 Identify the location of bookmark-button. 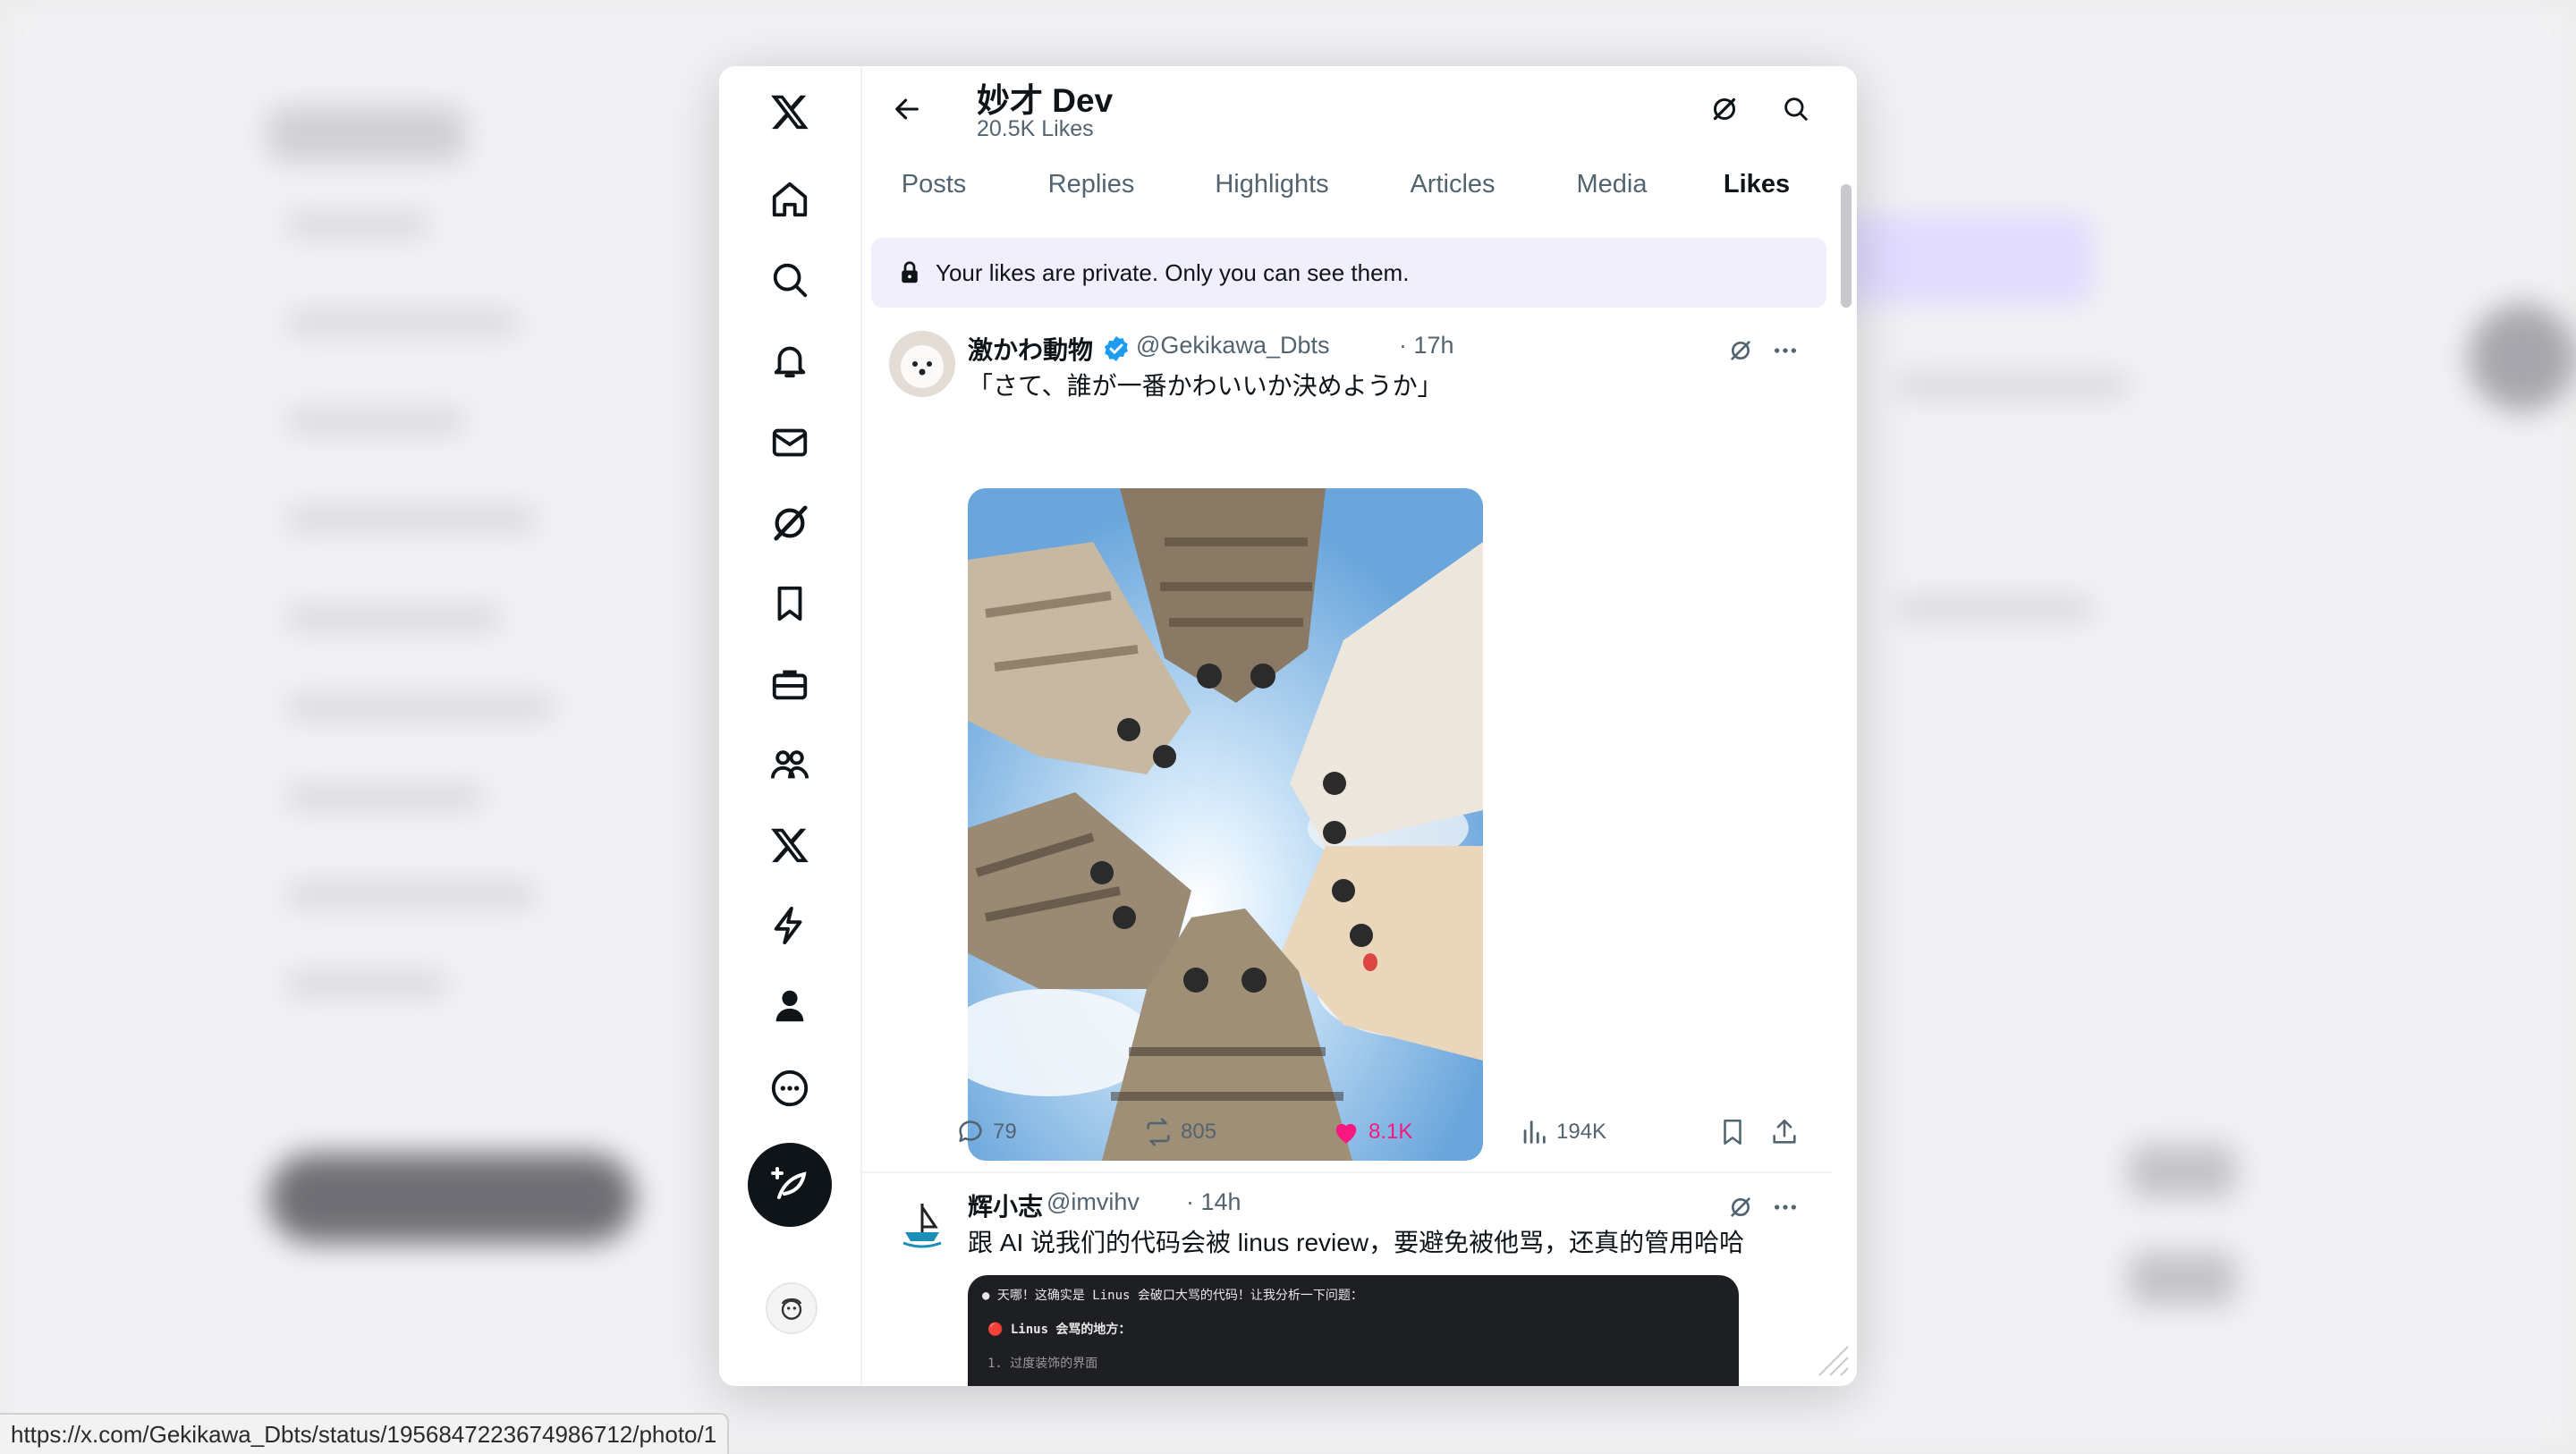
(1732, 1132).